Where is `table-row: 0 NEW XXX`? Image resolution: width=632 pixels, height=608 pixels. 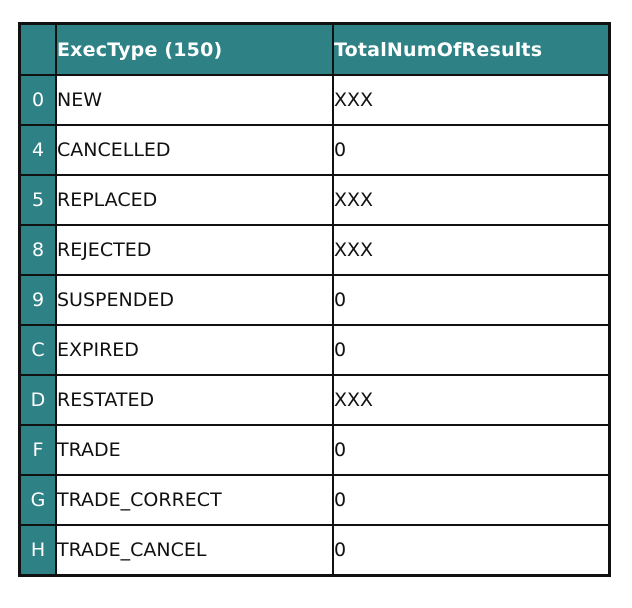 table-row: 0 NEW XXX is located at coordinates (314, 100).